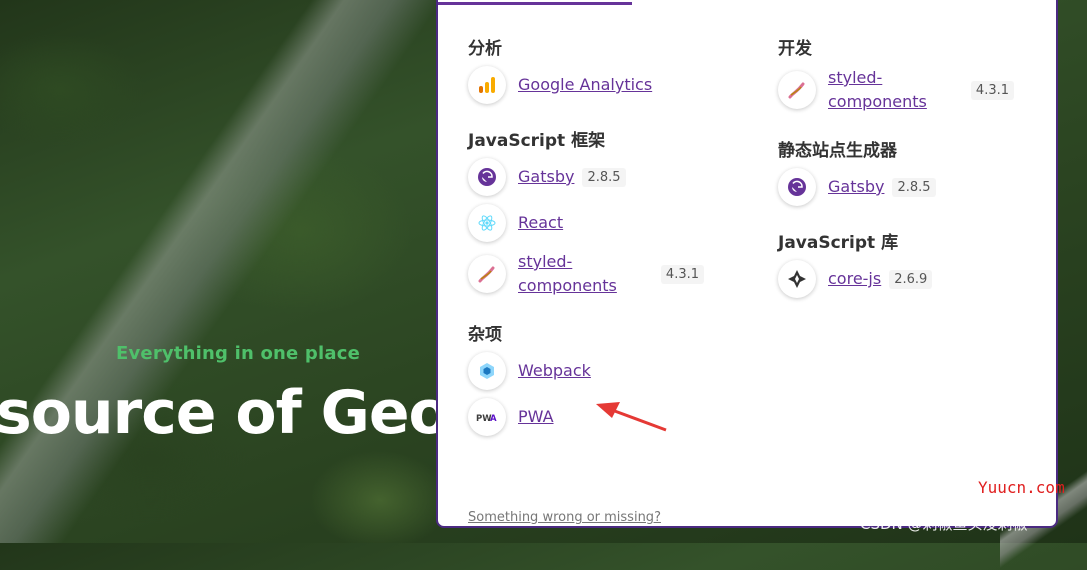  What do you see at coordinates (487, 85) in the screenshot?
I see `google-analytics-icon` at bounding box center [487, 85].